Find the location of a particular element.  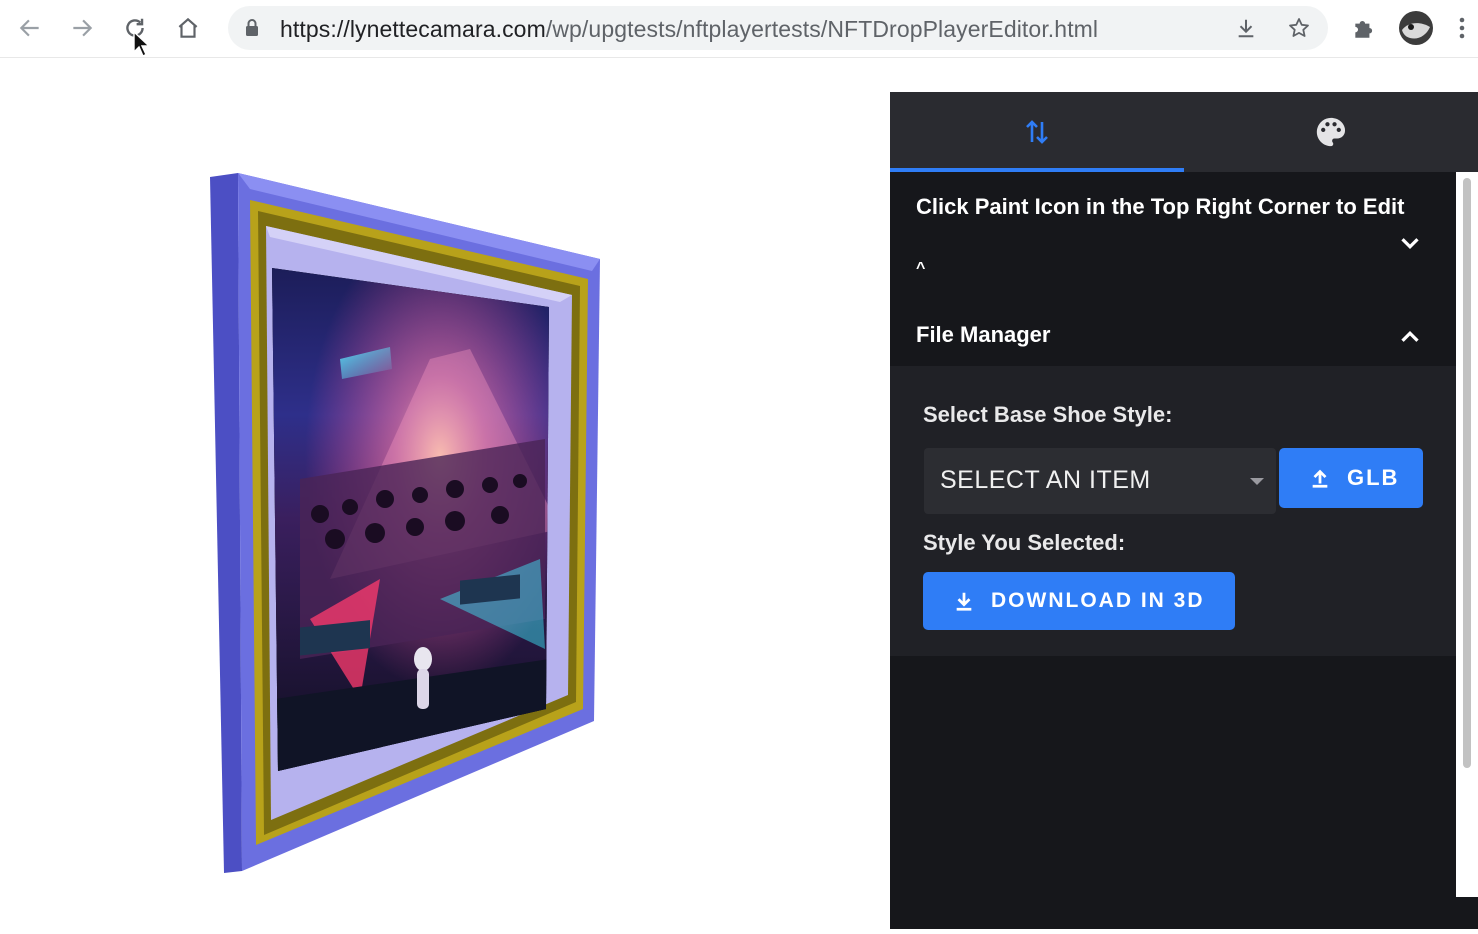

upload-glb-button: GLB is located at coordinates (1351, 478).